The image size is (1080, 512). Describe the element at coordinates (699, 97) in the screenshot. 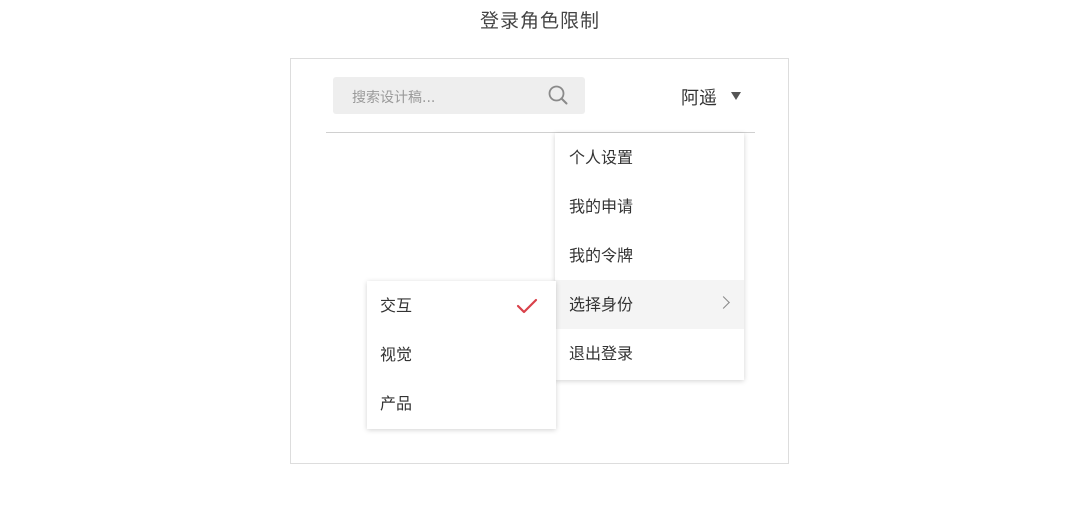

I see `user-name: 阿遥` at that location.